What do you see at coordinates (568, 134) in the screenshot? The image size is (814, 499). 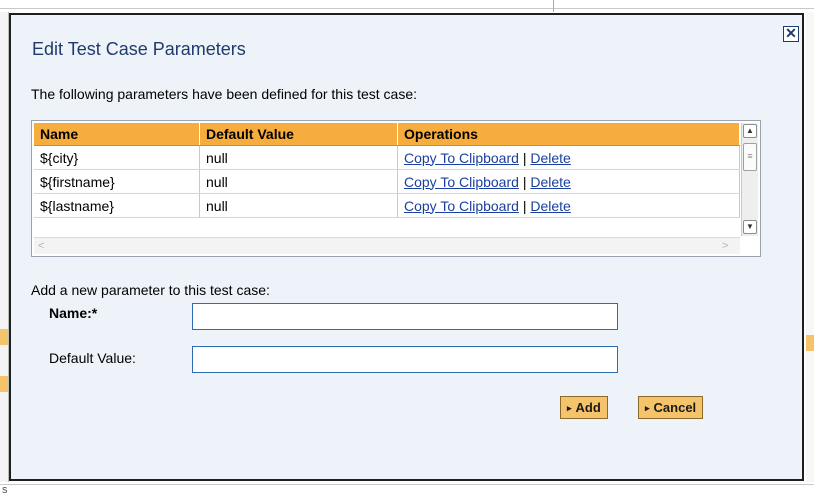 I see `column-header-operations: Operations` at bounding box center [568, 134].